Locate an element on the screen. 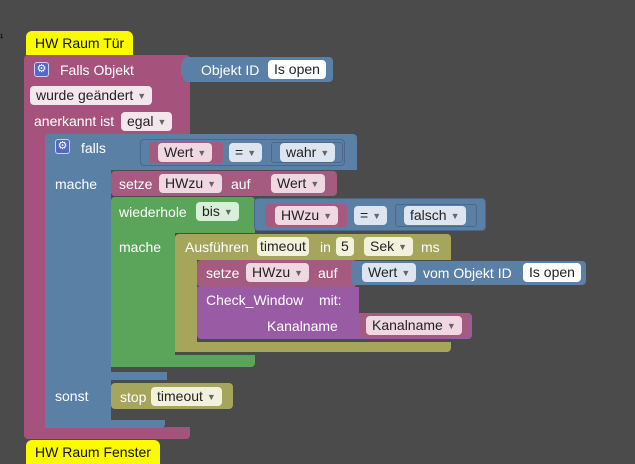 This screenshot has height=464, width=635. else-label: sonst is located at coordinates (72, 396).